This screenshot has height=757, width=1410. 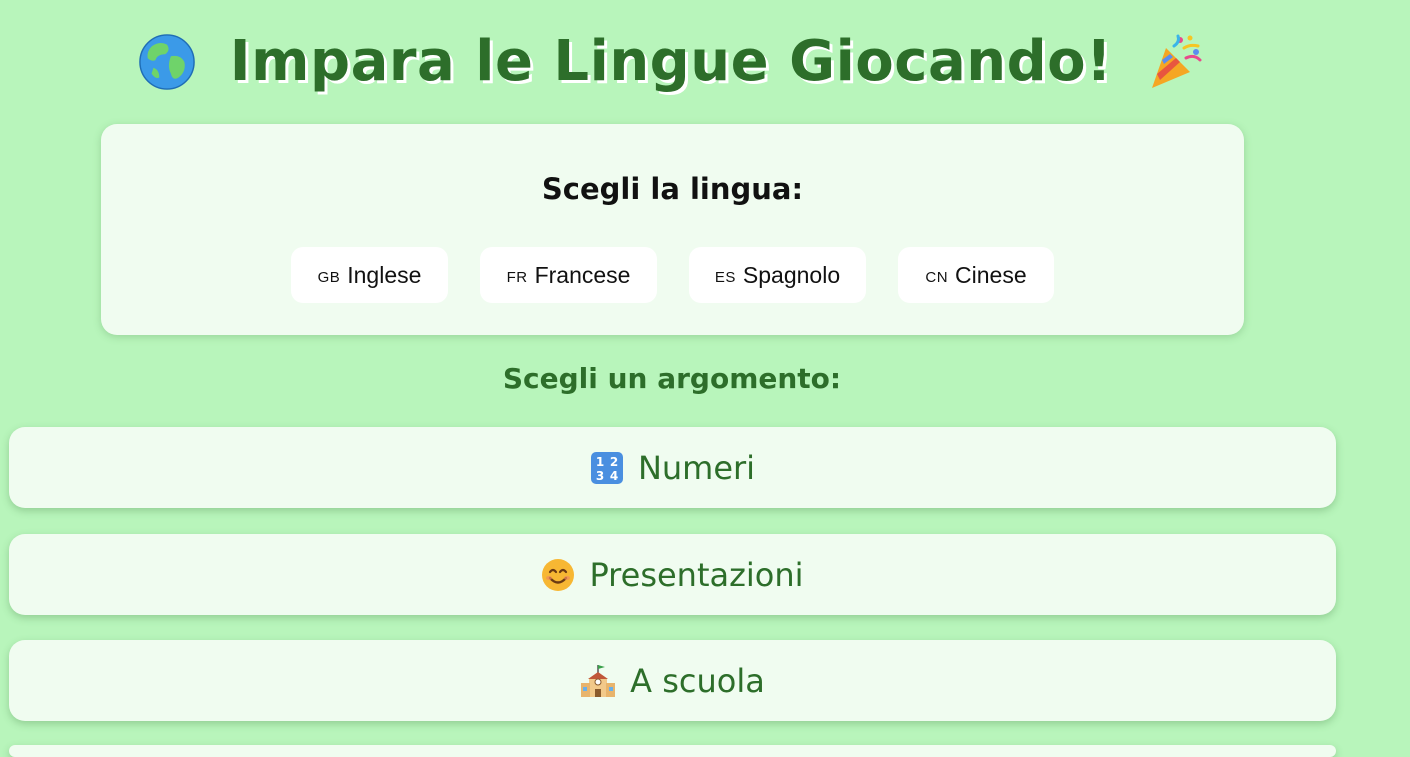 I want to click on language-button-spanish: ES Spagnolo, so click(x=777, y=275).